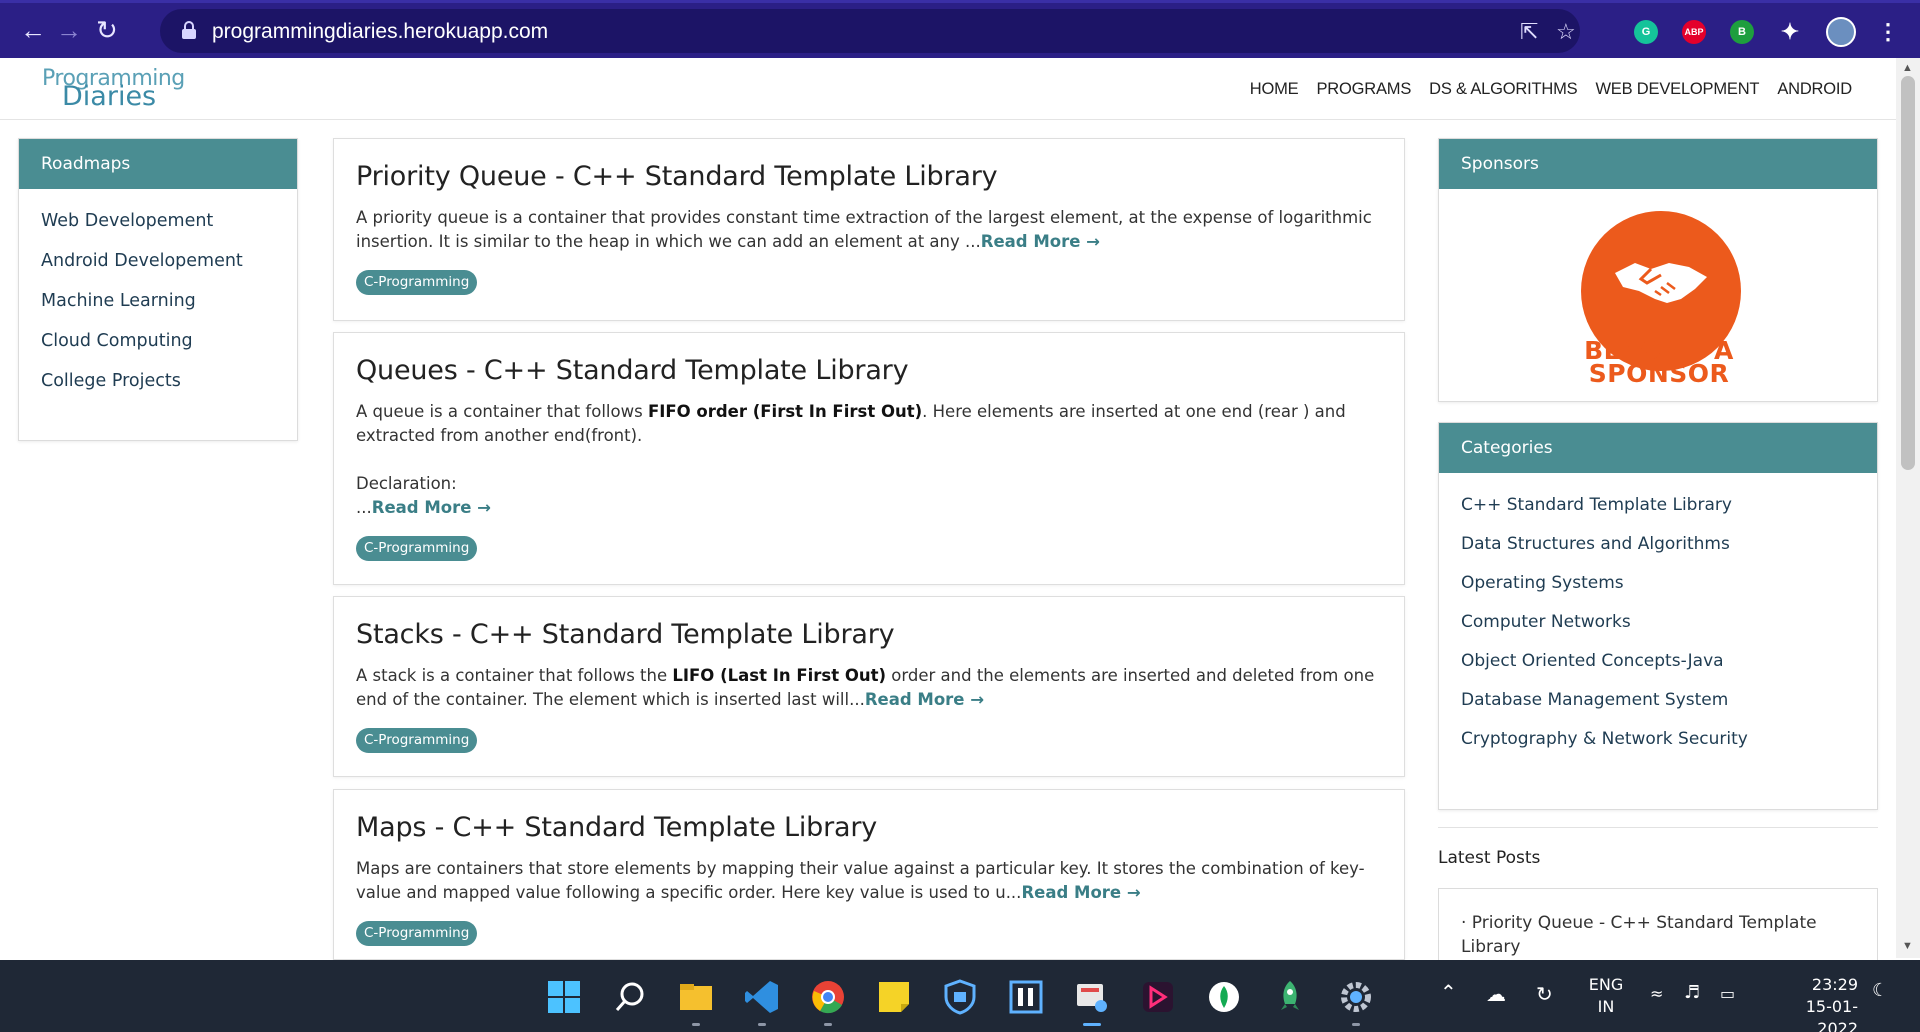 The width and height of the screenshot is (1920, 1032). Describe the element at coordinates (894, 997) in the screenshot. I see `sticky-notes-icon` at that location.